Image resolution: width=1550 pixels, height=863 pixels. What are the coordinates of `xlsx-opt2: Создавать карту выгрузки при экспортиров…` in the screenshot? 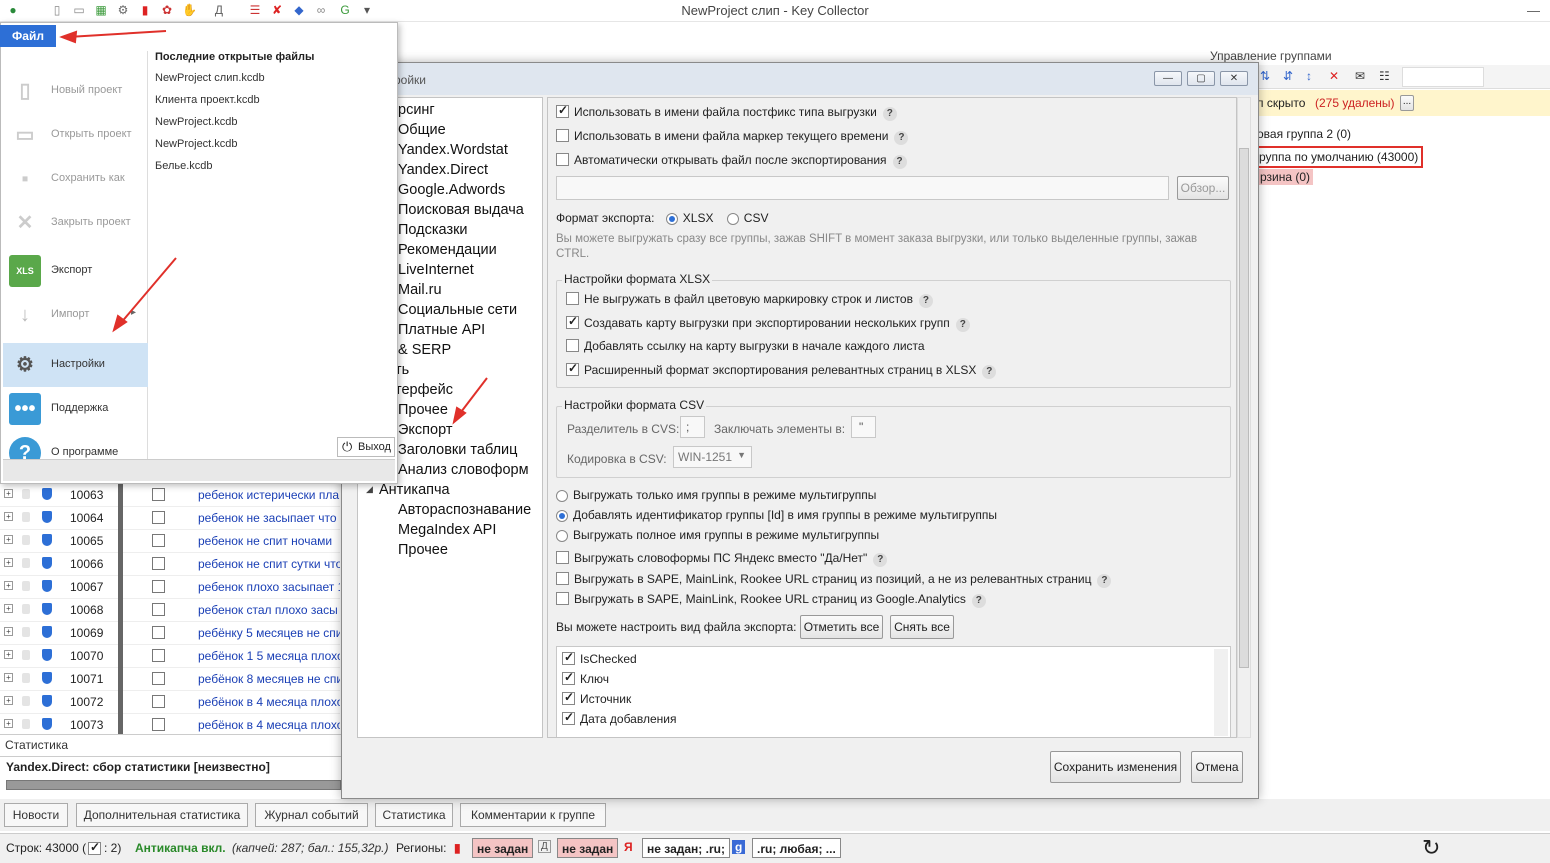 It's located at (768, 323).